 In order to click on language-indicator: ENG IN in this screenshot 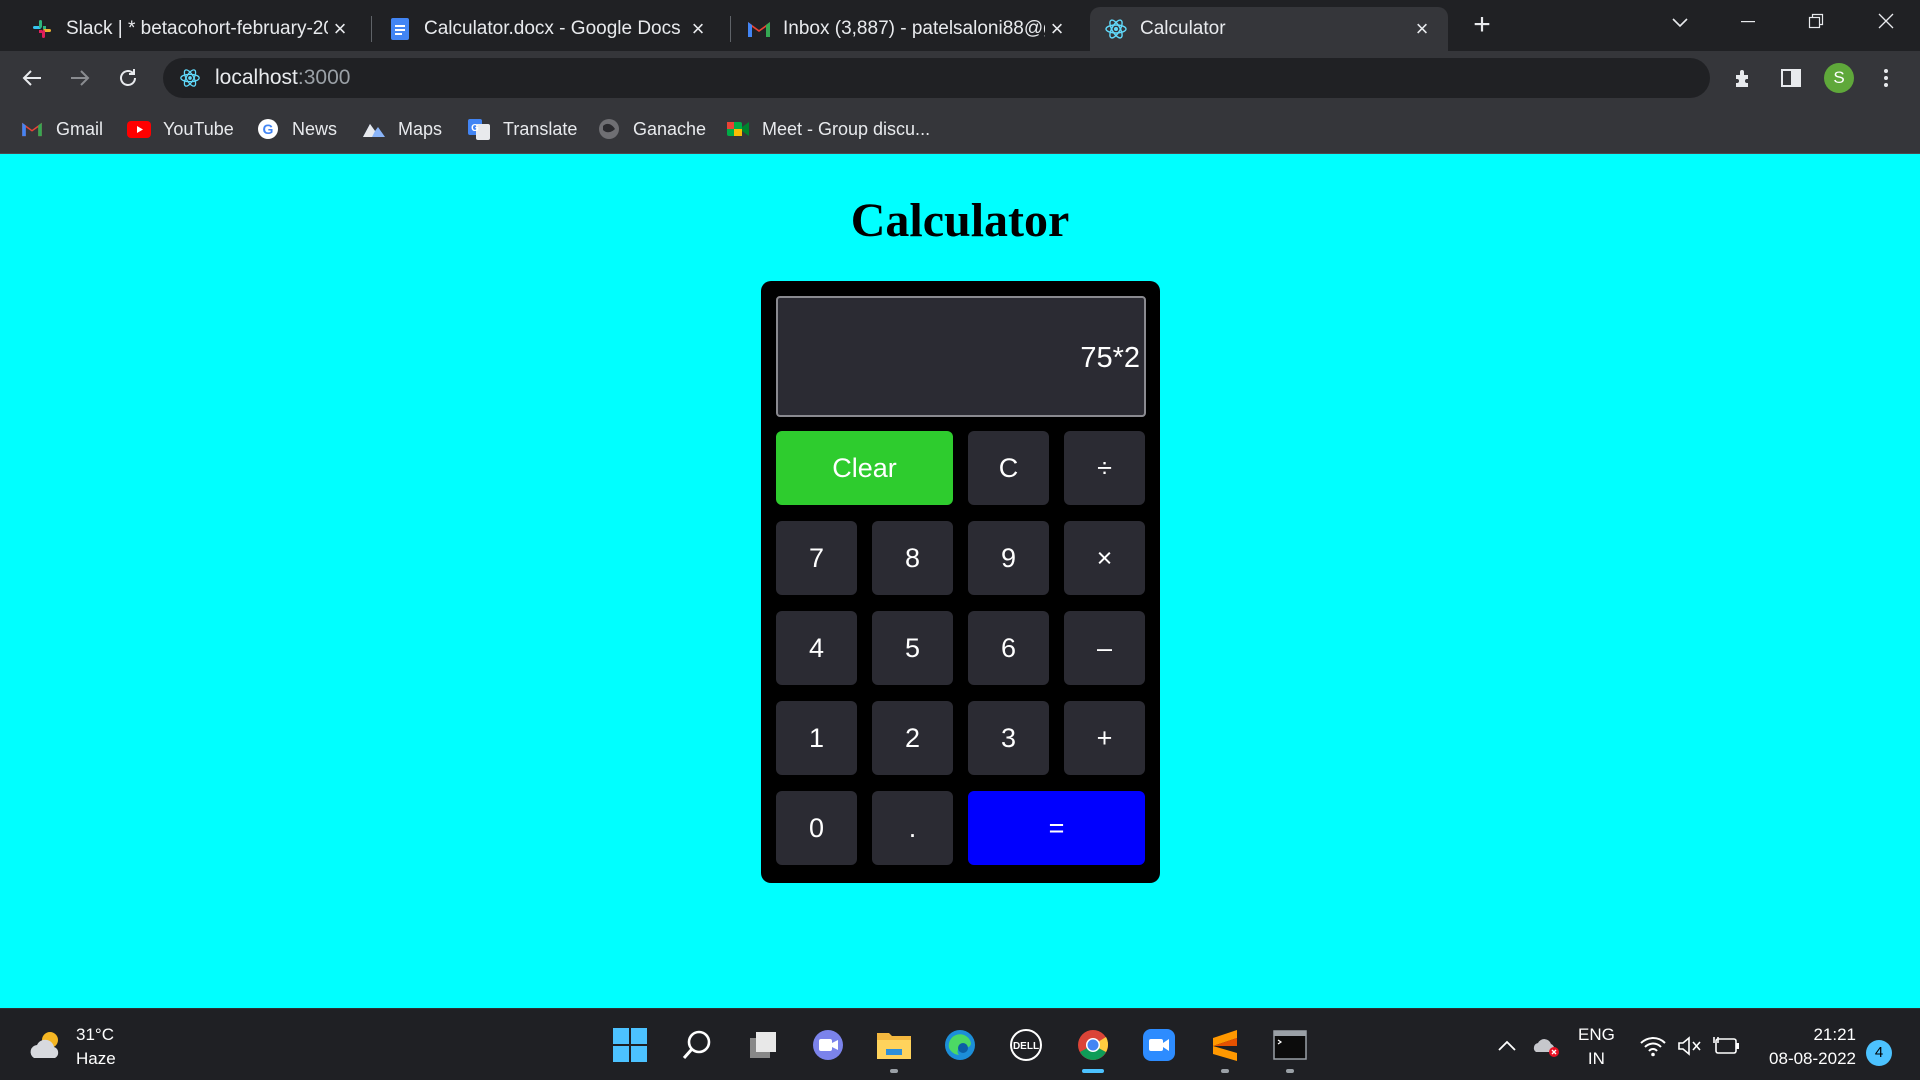, I will do `click(1596, 1047)`.